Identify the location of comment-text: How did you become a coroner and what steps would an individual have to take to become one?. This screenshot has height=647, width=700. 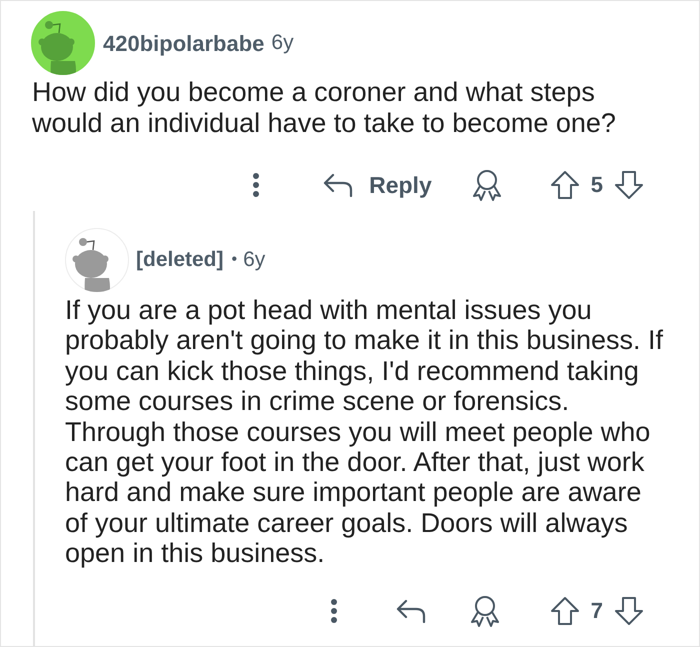
(324, 108).